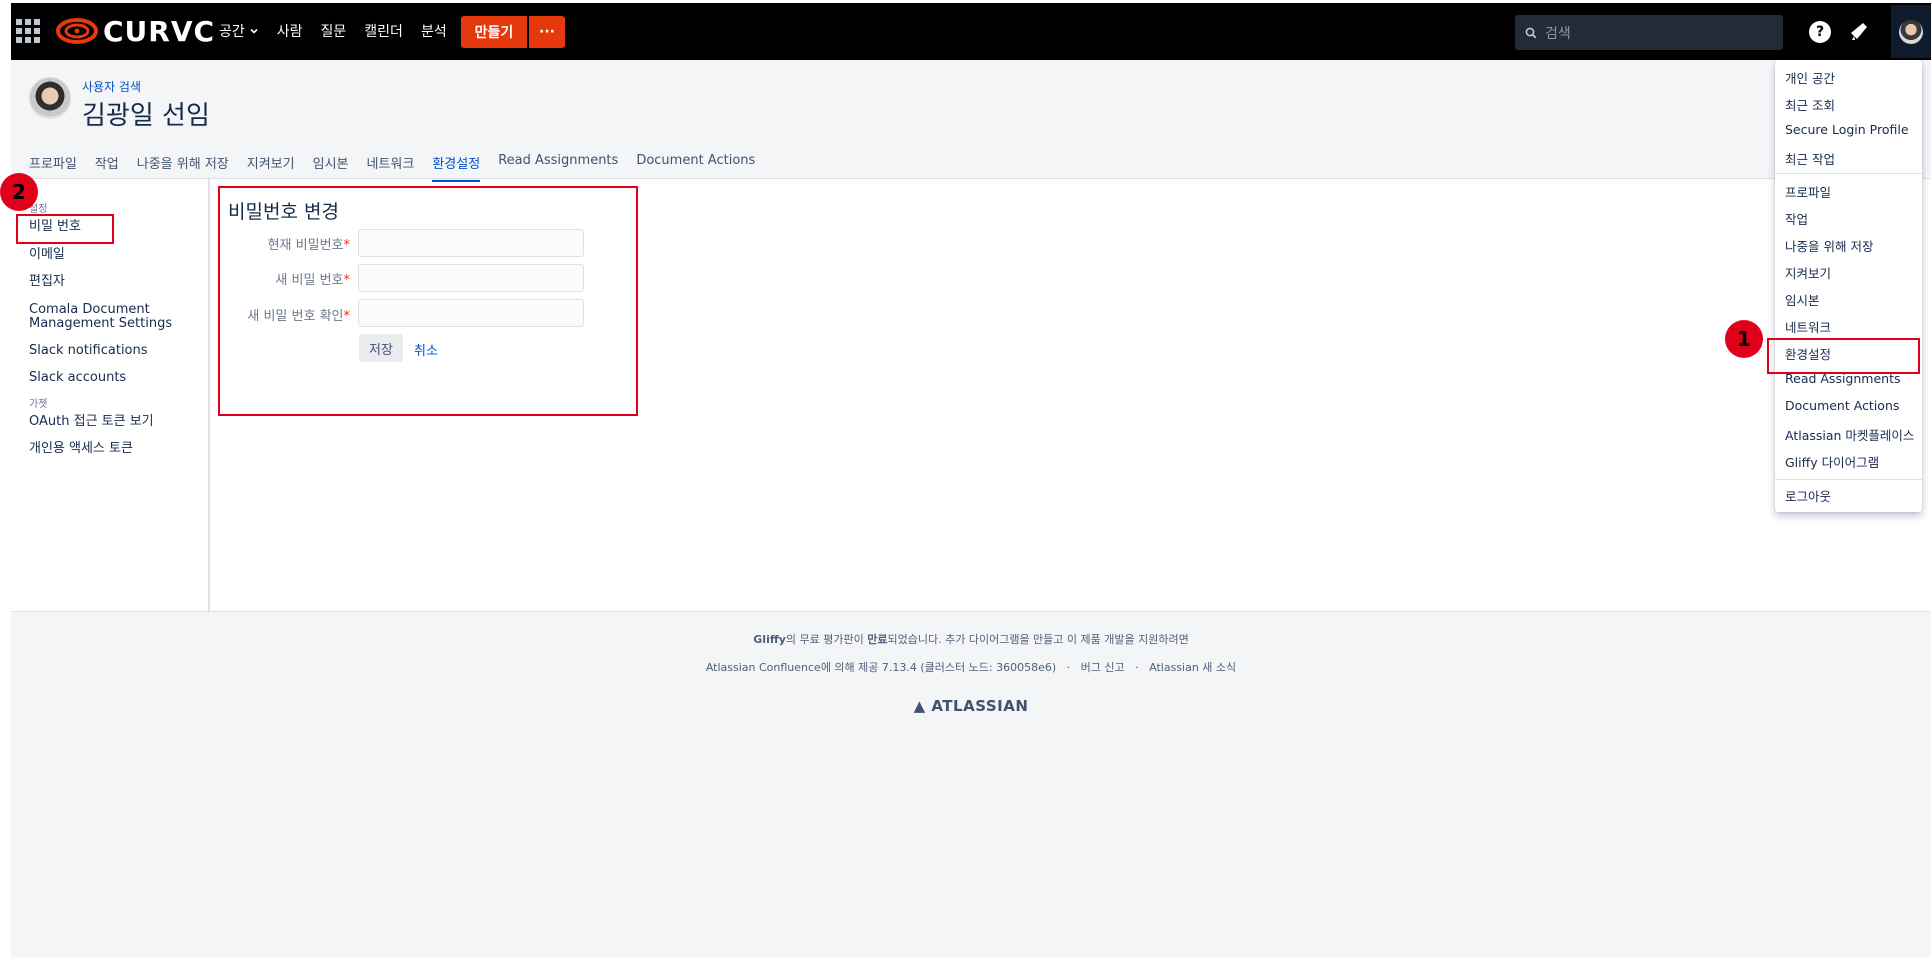 The width and height of the screenshot is (1931, 957). Describe the element at coordinates (1820, 32) in the screenshot. I see `help-icon: ?` at that location.